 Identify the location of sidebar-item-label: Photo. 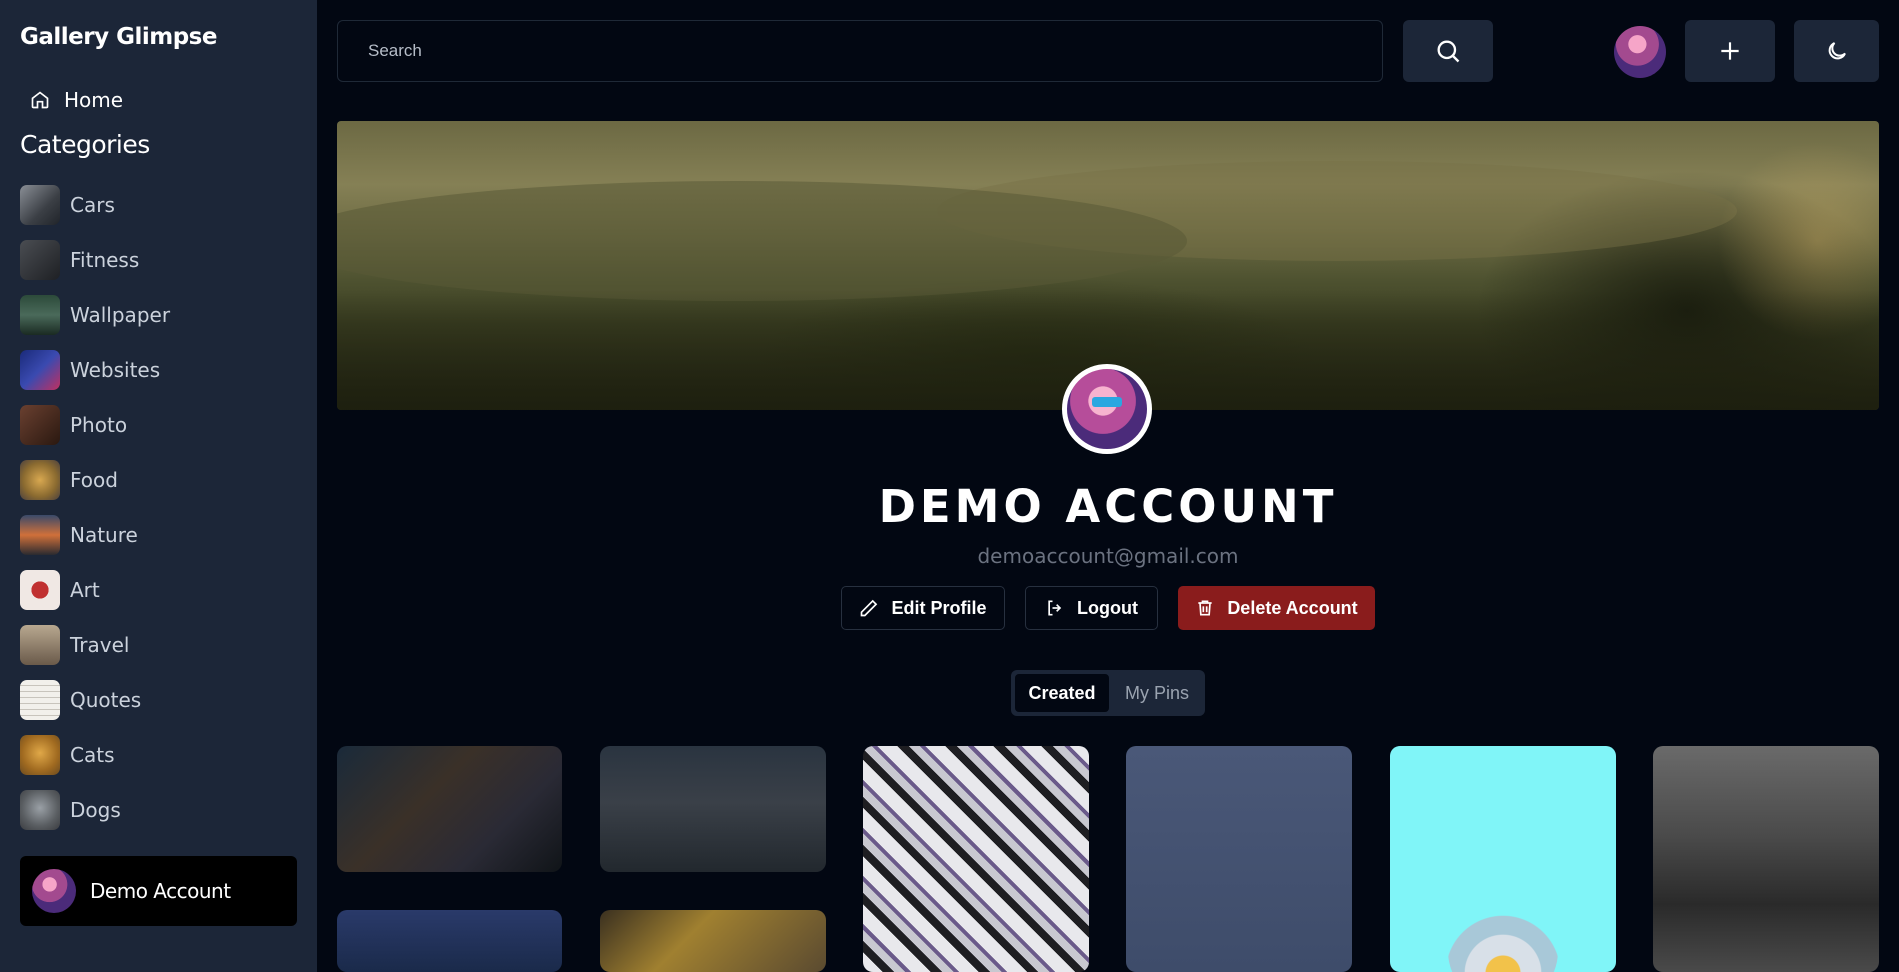
(99, 424).